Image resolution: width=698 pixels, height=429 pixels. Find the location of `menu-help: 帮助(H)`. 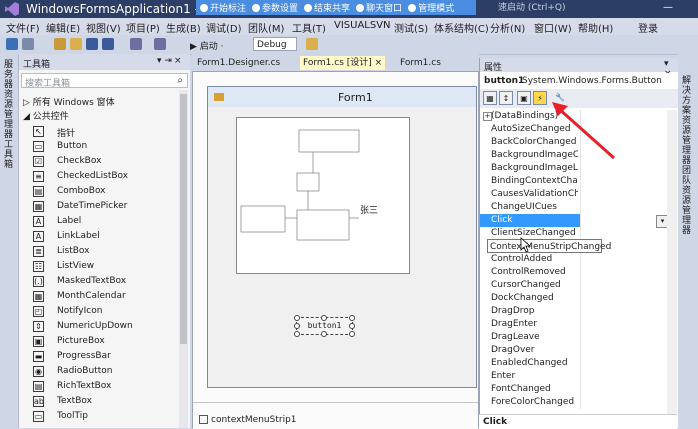

menu-help: 帮助(H) is located at coordinates (595, 27).